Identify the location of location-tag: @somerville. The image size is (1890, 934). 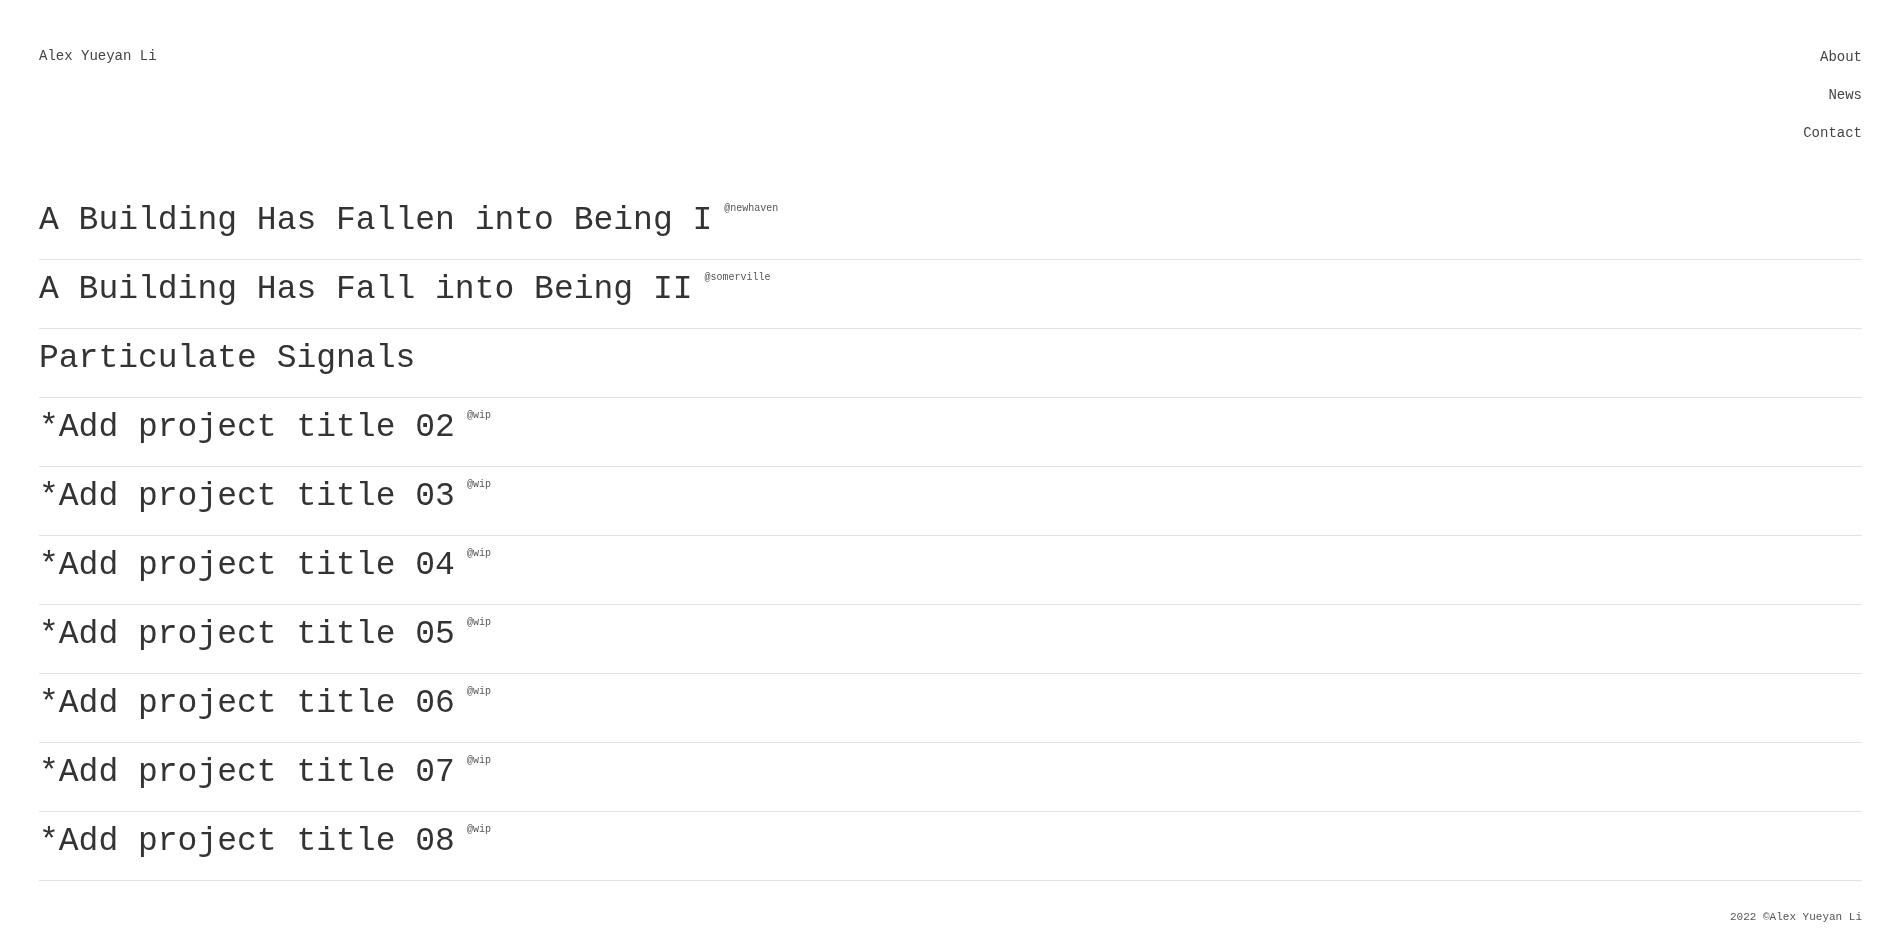
(737, 277).